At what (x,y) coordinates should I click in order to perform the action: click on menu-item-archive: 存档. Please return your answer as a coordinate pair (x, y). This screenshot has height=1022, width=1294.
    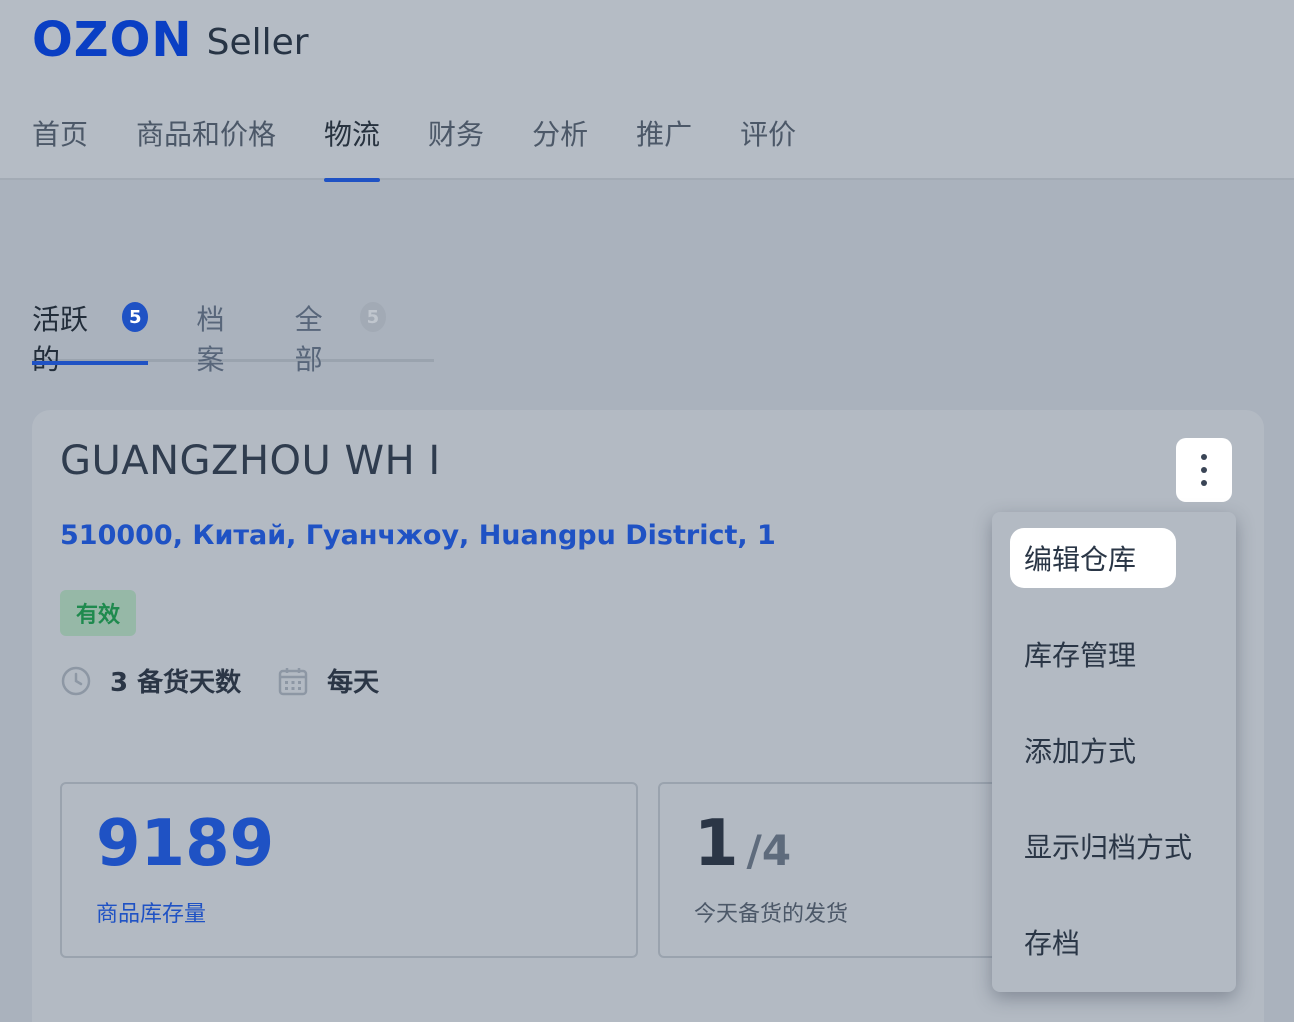
    Looking at the image, I should click on (1052, 942).